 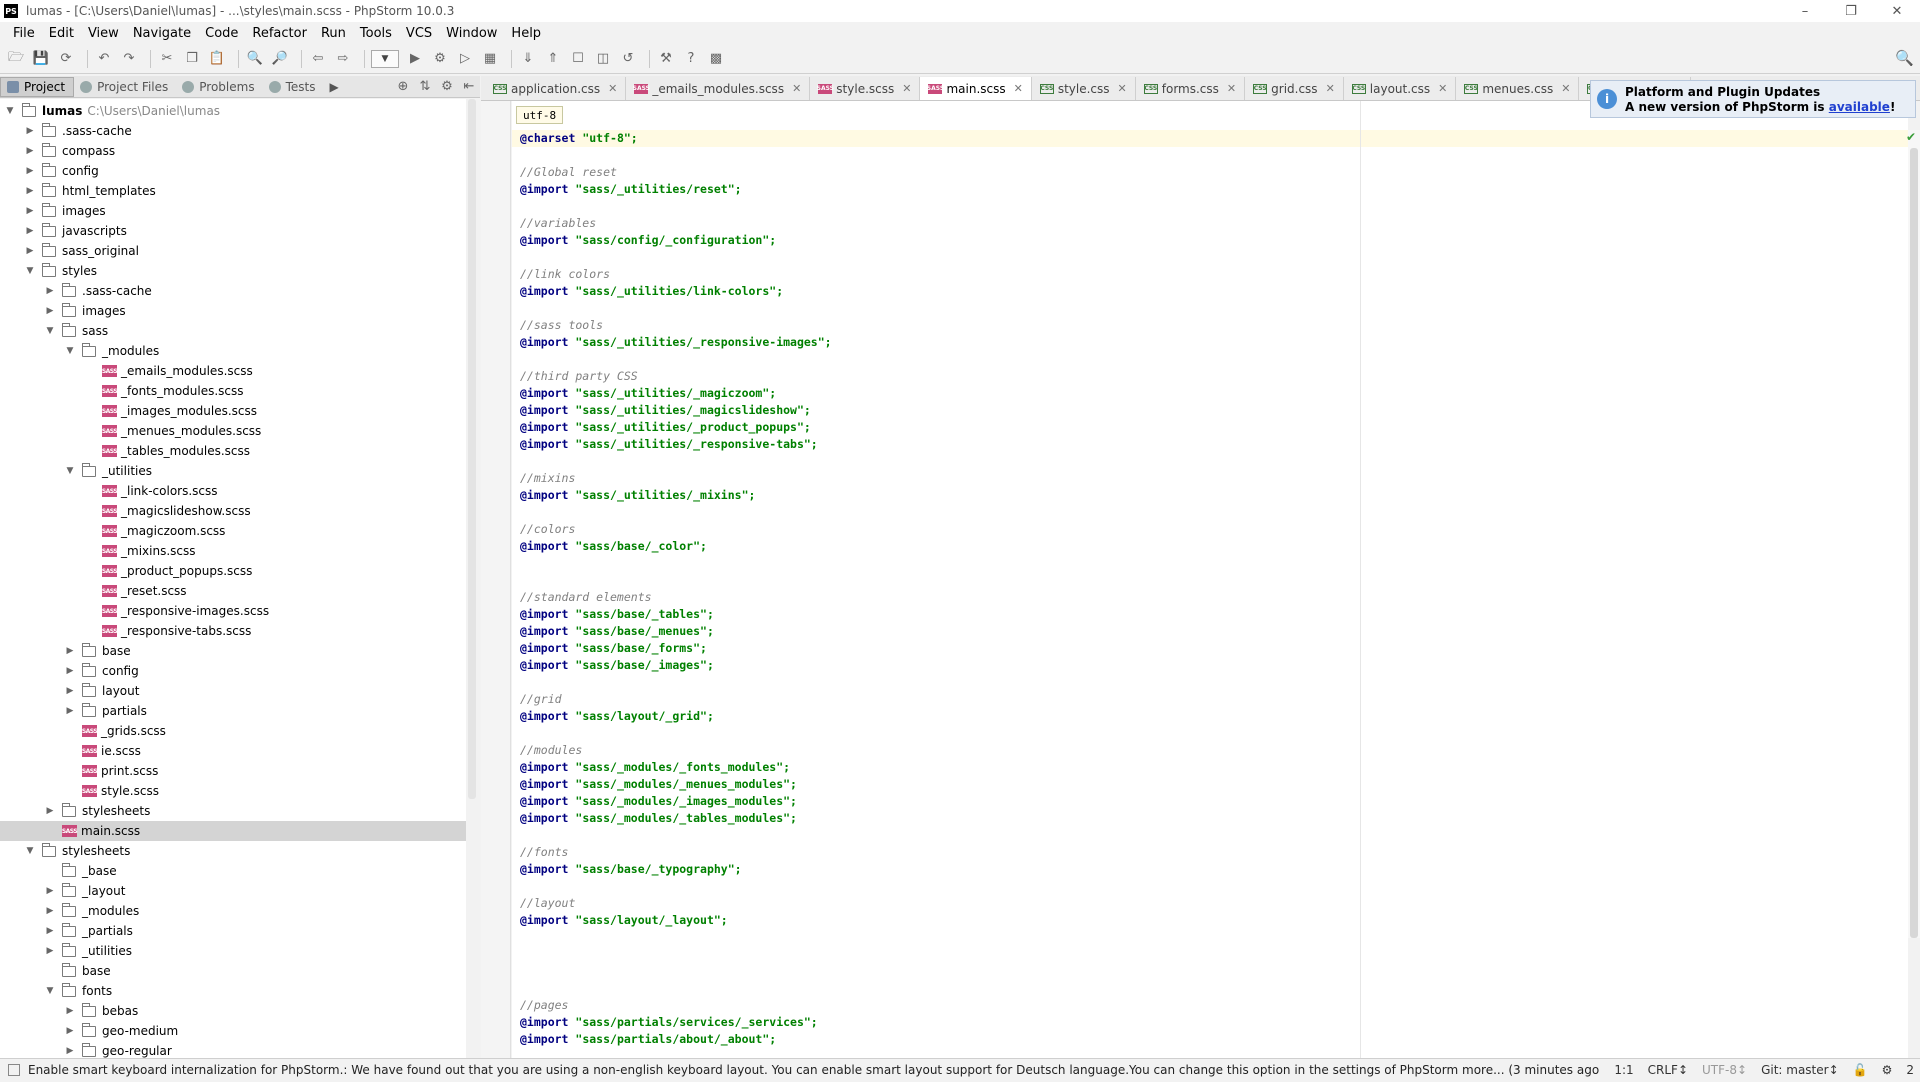 What do you see at coordinates (1191, 88) in the screenshot?
I see `editor-tab: CSS forms.css ✕` at bounding box center [1191, 88].